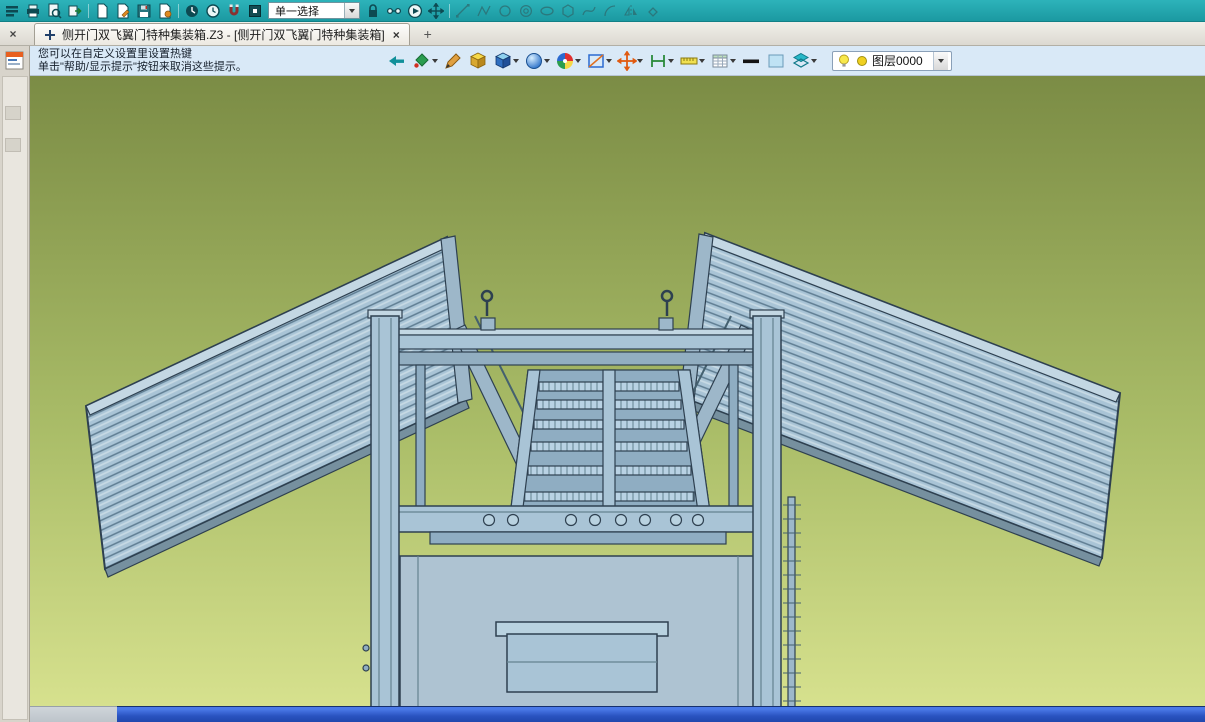 This screenshot has height=722, width=1205. I want to click on taskbar-strip, so click(617, 714).